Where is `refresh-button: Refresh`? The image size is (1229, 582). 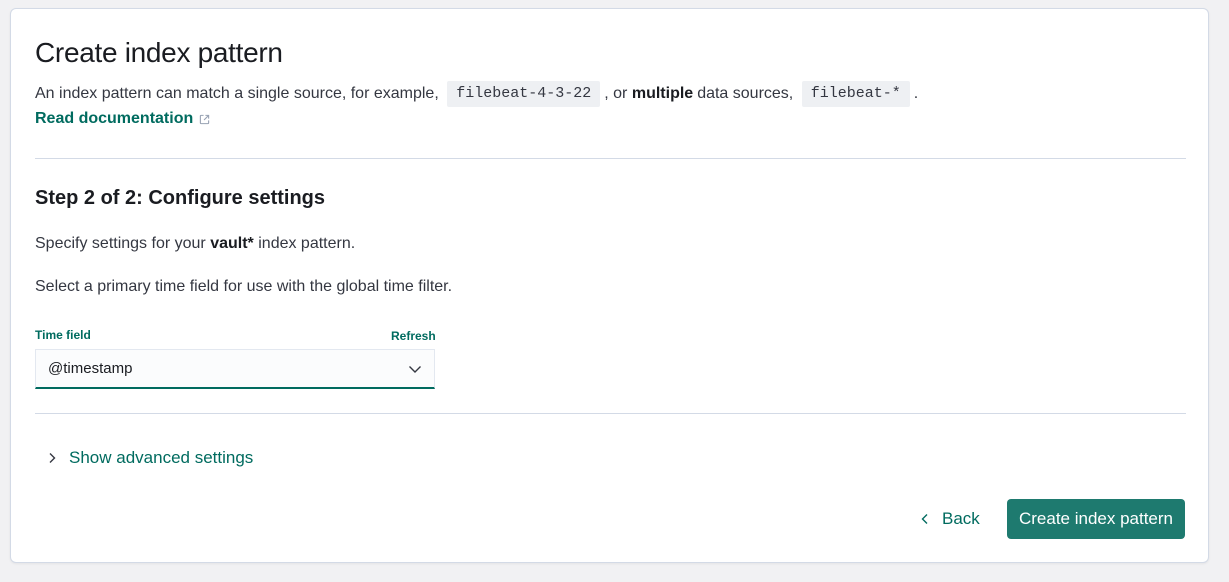 refresh-button: Refresh is located at coordinates (413, 336).